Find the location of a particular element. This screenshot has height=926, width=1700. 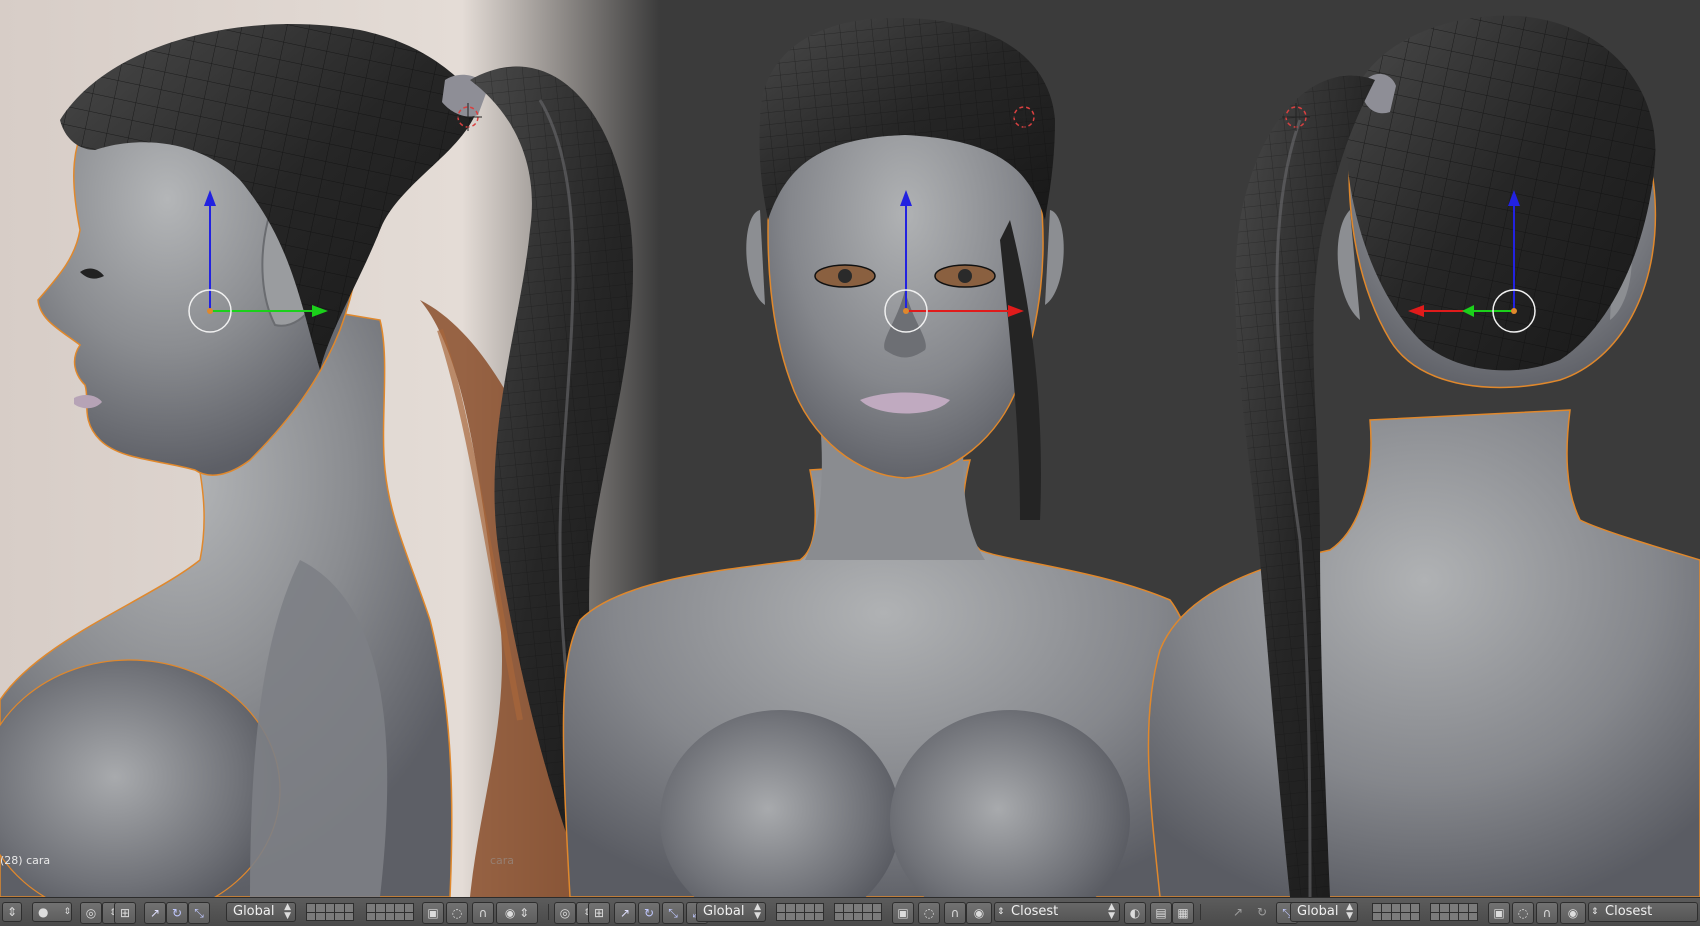

render-button: ▤ is located at coordinates (1161, 913).